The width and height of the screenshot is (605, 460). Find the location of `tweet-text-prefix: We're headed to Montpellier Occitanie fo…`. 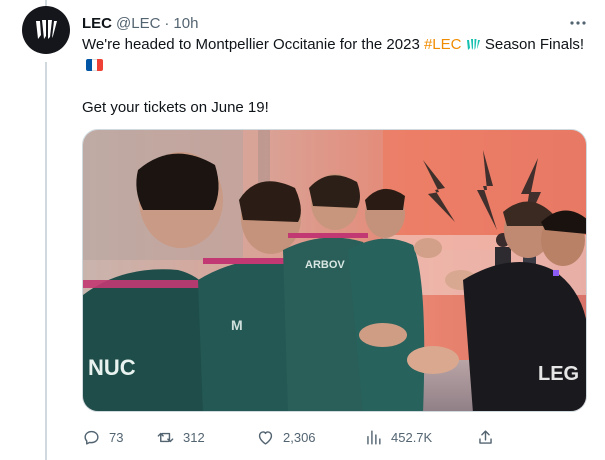

tweet-text-prefix: We're headed to Montpellier Occitanie fo… is located at coordinates (251, 44).